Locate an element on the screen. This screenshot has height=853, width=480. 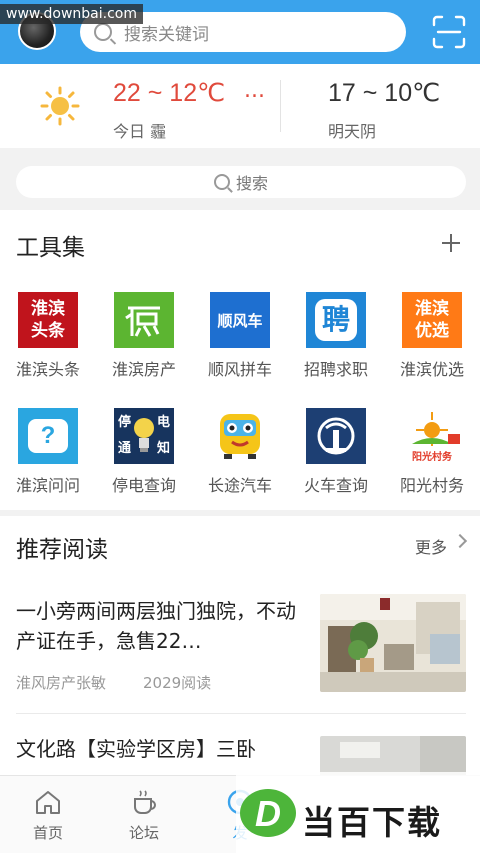
tool-label: 长途汽车 is located at coordinates (239, 485).